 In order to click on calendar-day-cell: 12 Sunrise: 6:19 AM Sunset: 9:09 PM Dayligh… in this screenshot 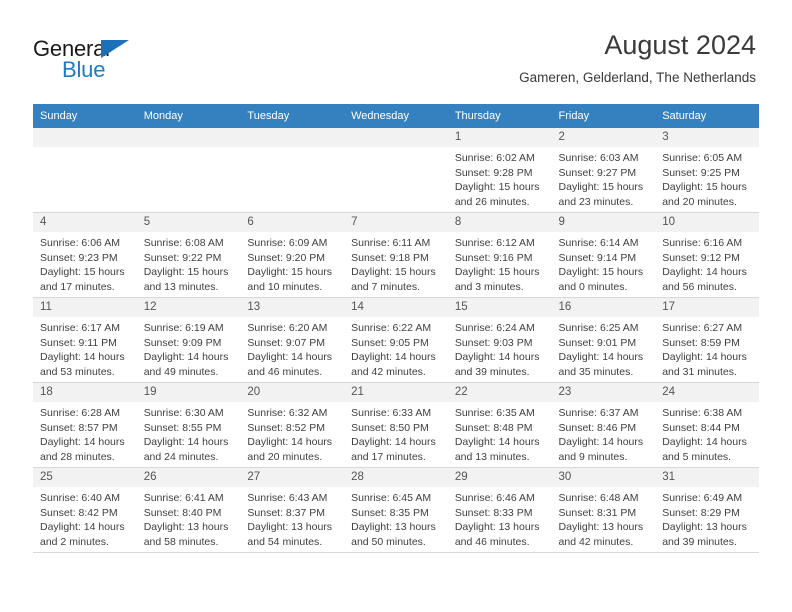, I will do `click(188, 340)`.